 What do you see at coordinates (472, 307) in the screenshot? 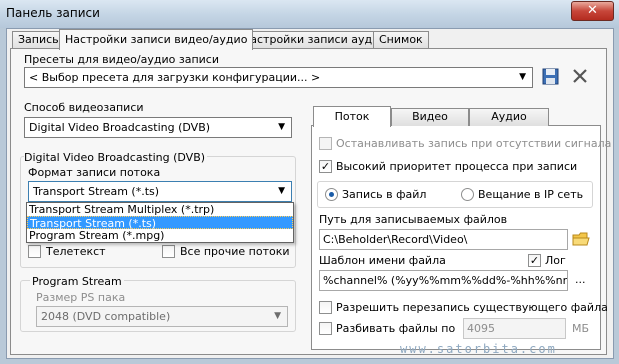
I see `allow-overwrite-label: Разрешить перезапись существующего файла` at bounding box center [472, 307].